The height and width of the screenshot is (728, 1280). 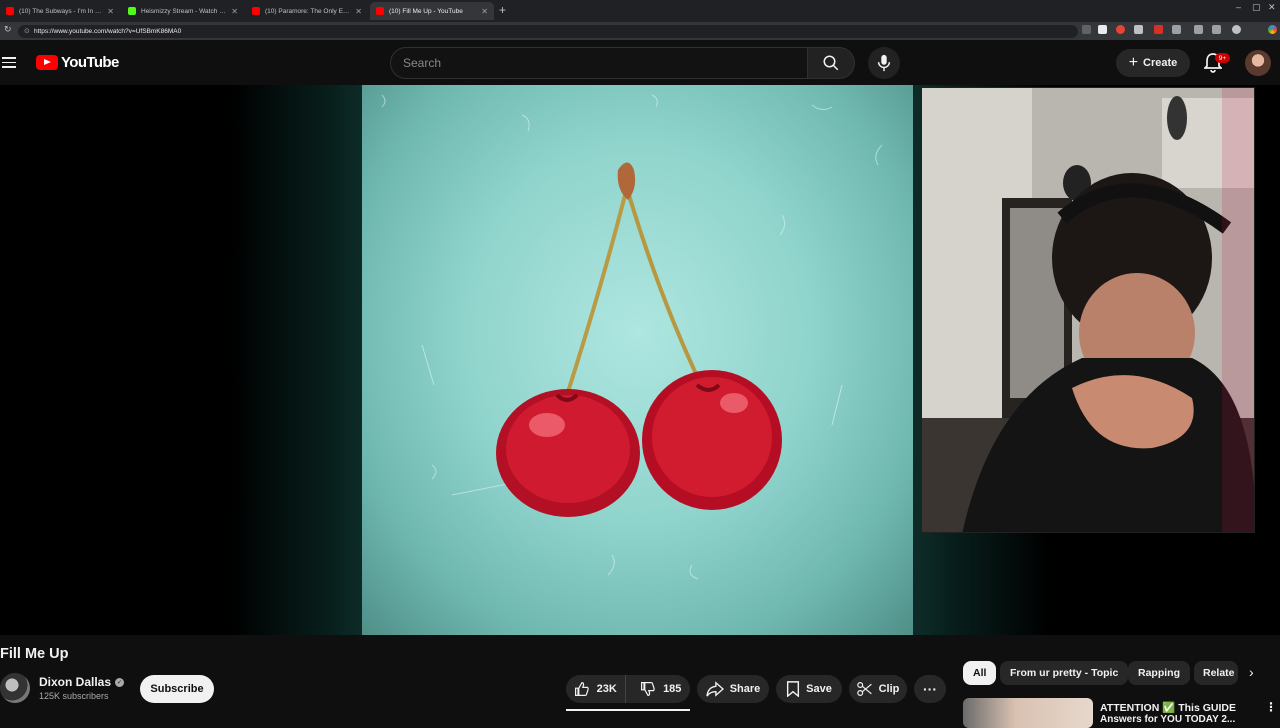 I want to click on account-avatar, so click(x=1258, y=63).